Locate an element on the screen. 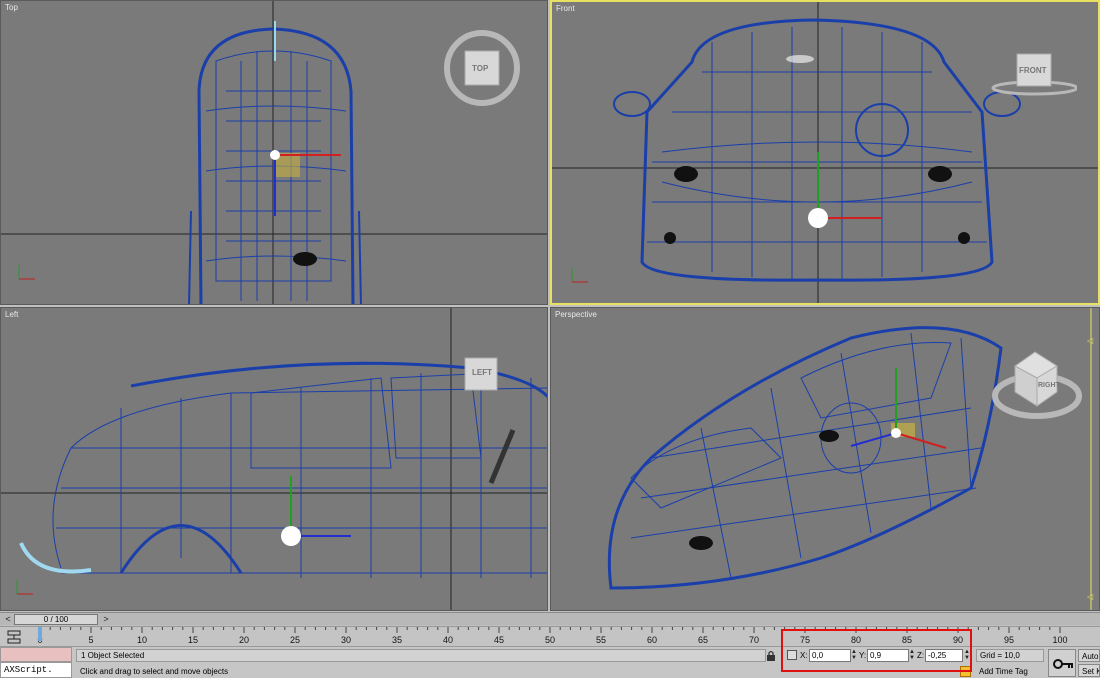  curve-editor-icon is located at coordinates (15, 637).